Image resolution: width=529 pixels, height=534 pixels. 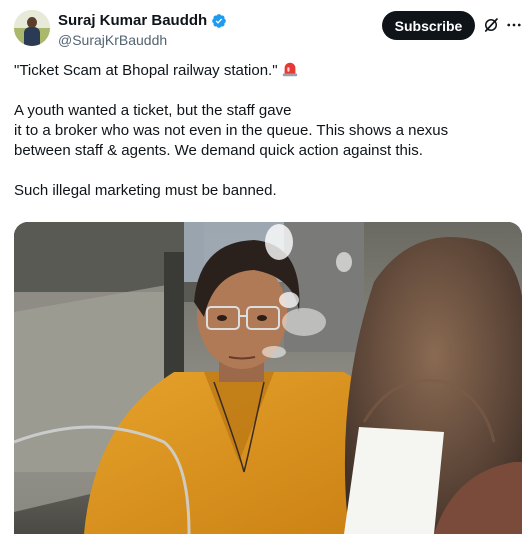 I want to click on author-display-name: Suraj Kumar Bauddh, so click(x=132, y=20).